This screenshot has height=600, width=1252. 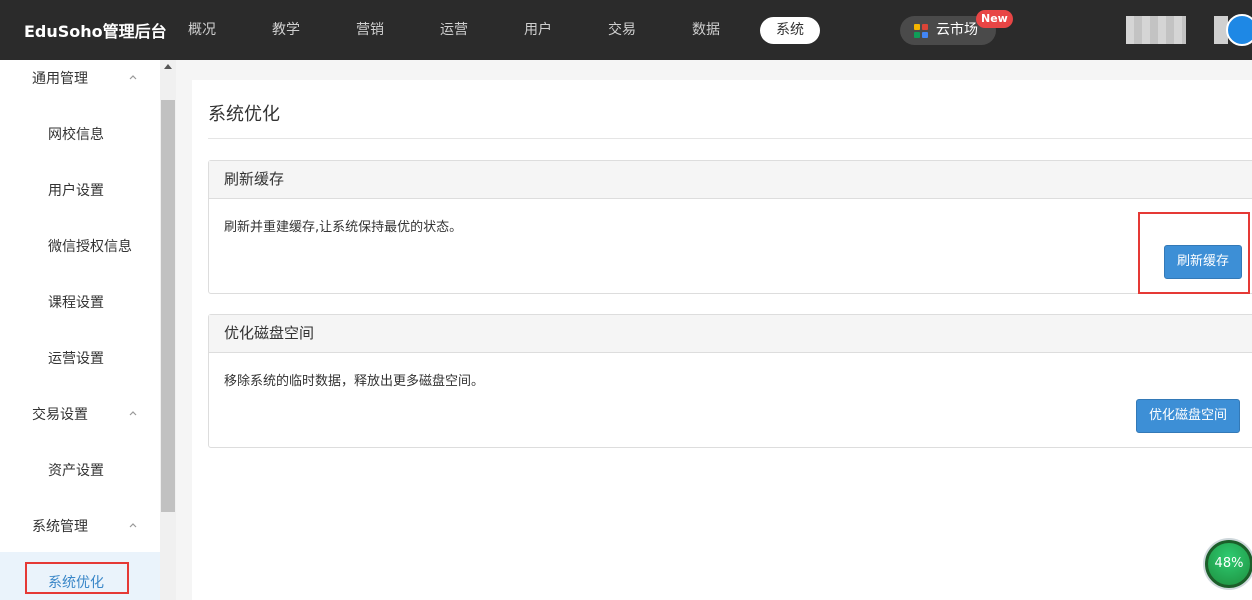 I want to click on scroll-thumb, so click(x=168, y=306).